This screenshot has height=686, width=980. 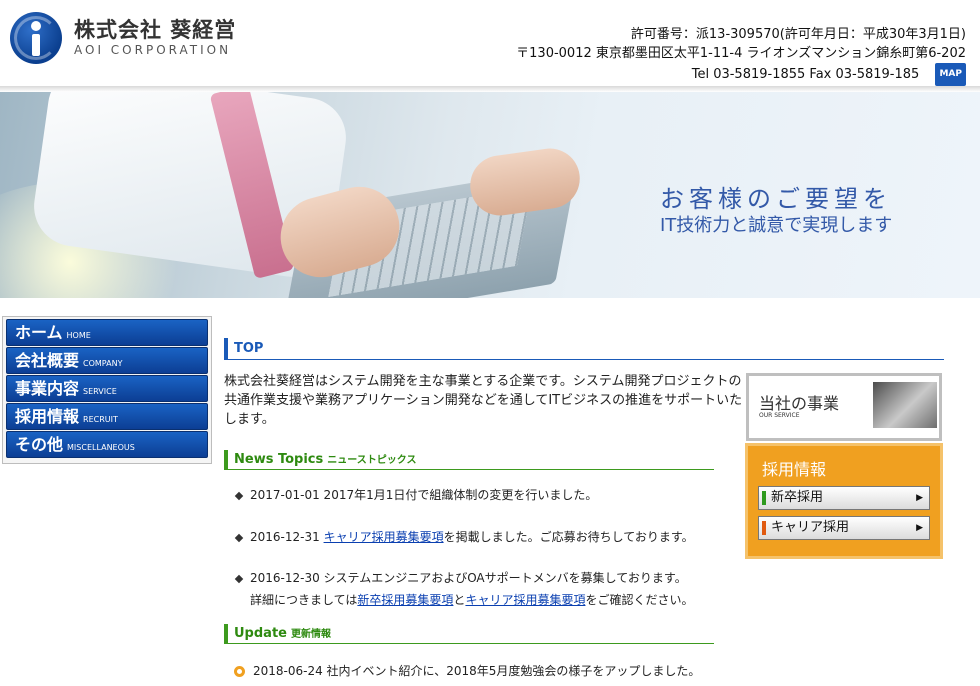 I want to click on sidebar-item-label-en: RECRUIT, so click(x=100, y=419).